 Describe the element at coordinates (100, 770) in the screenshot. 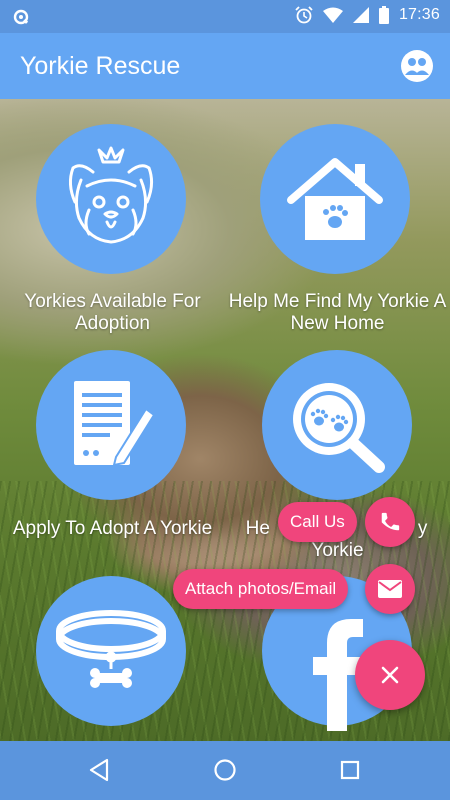

I see `back-icon` at that location.